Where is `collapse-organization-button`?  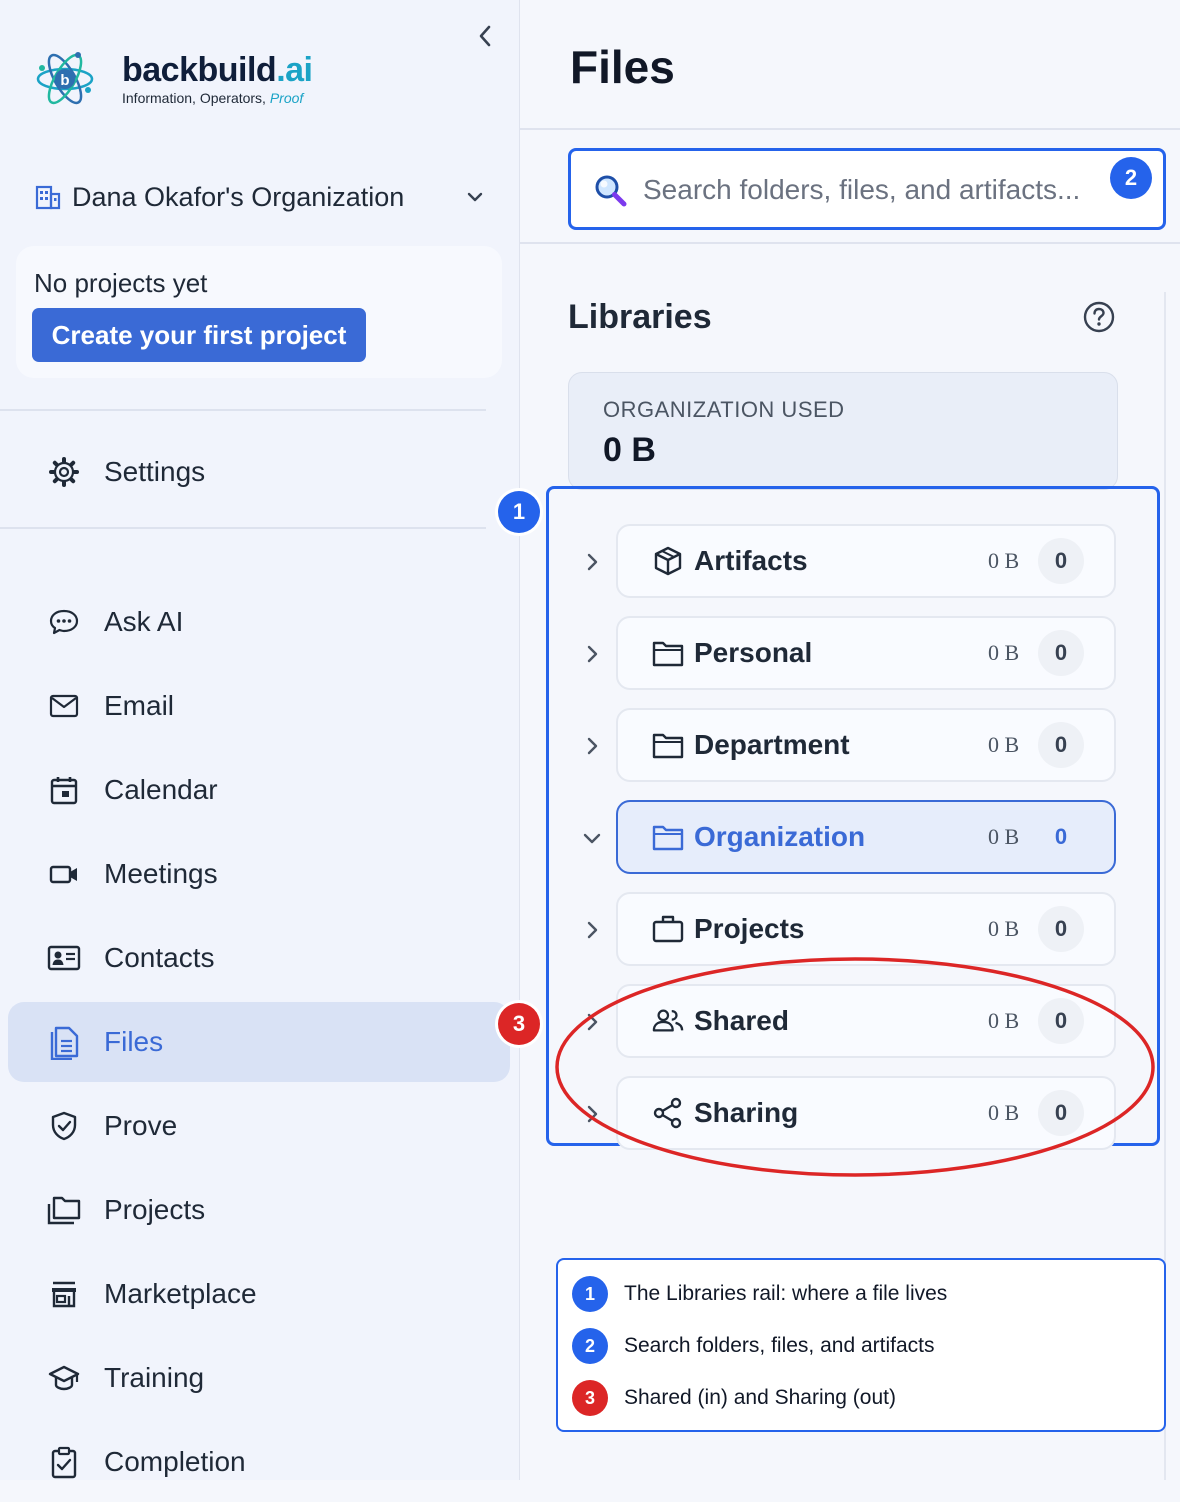 collapse-organization-button is located at coordinates (592, 838).